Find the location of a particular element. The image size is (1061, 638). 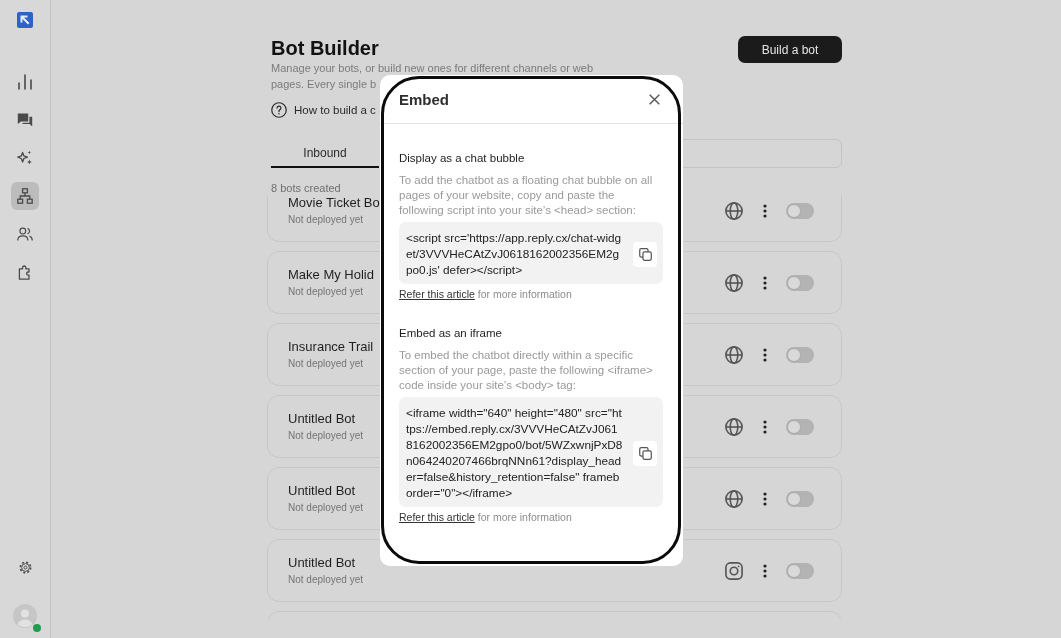

bot-name: Movie Ticket Bo is located at coordinates (334, 203).